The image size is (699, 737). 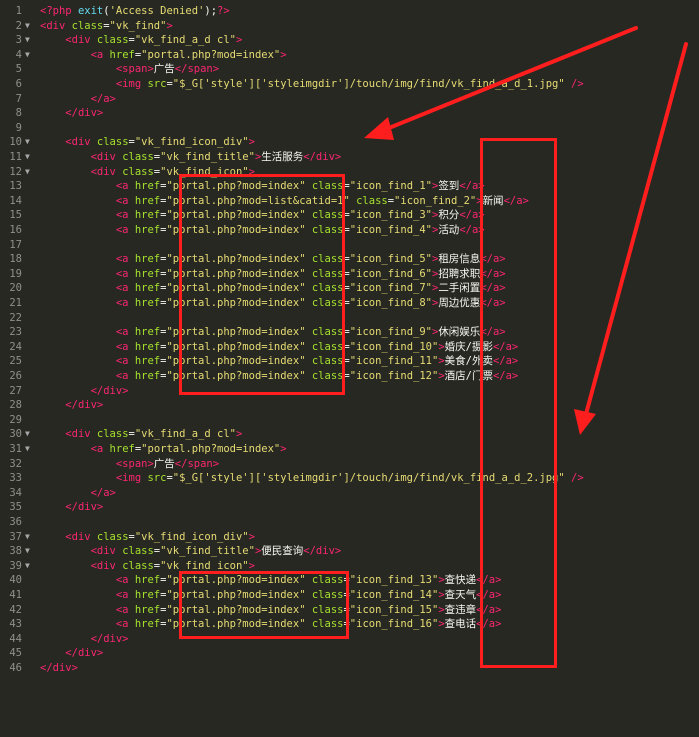 What do you see at coordinates (349, 668) in the screenshot?
I see `code-line: 46 </div>` at bounding box center [349, 668].